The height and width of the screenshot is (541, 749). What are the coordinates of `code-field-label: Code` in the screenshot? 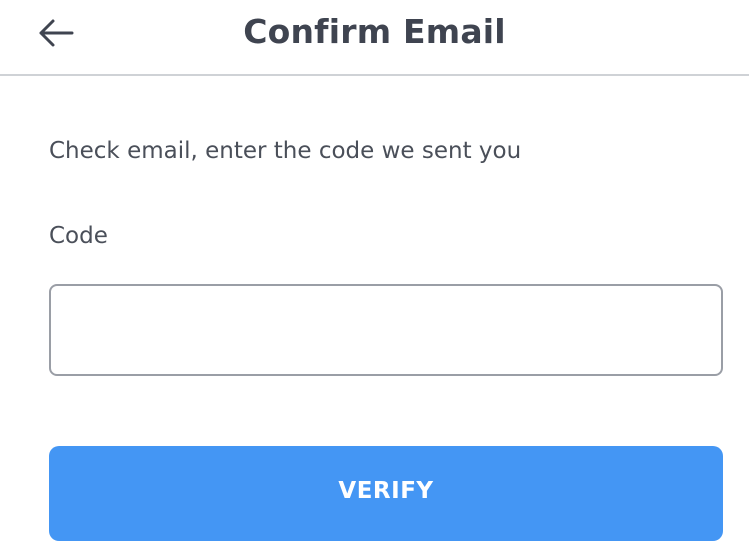 It's located at (78, 236).